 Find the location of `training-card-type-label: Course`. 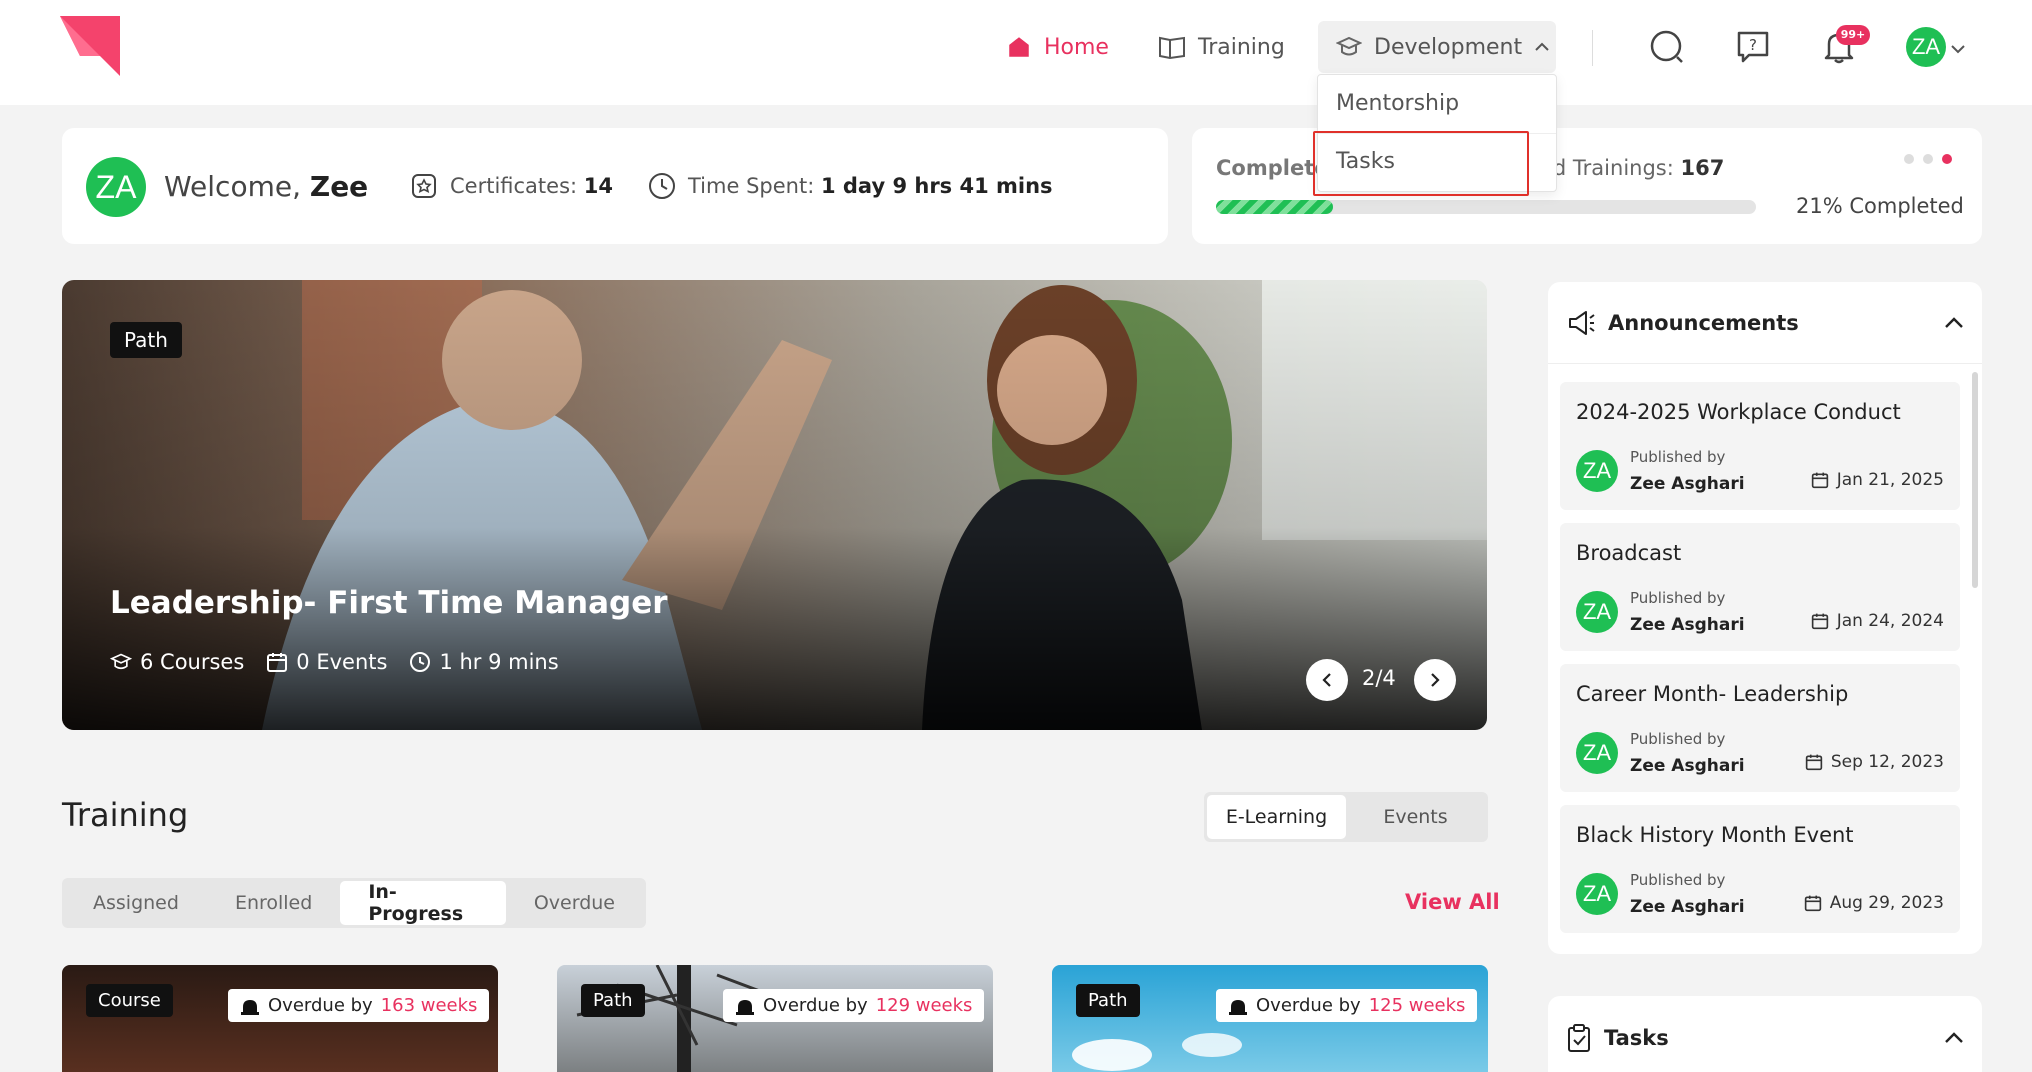

training-card-type-label: Course is located at coordinates (129, 1000).